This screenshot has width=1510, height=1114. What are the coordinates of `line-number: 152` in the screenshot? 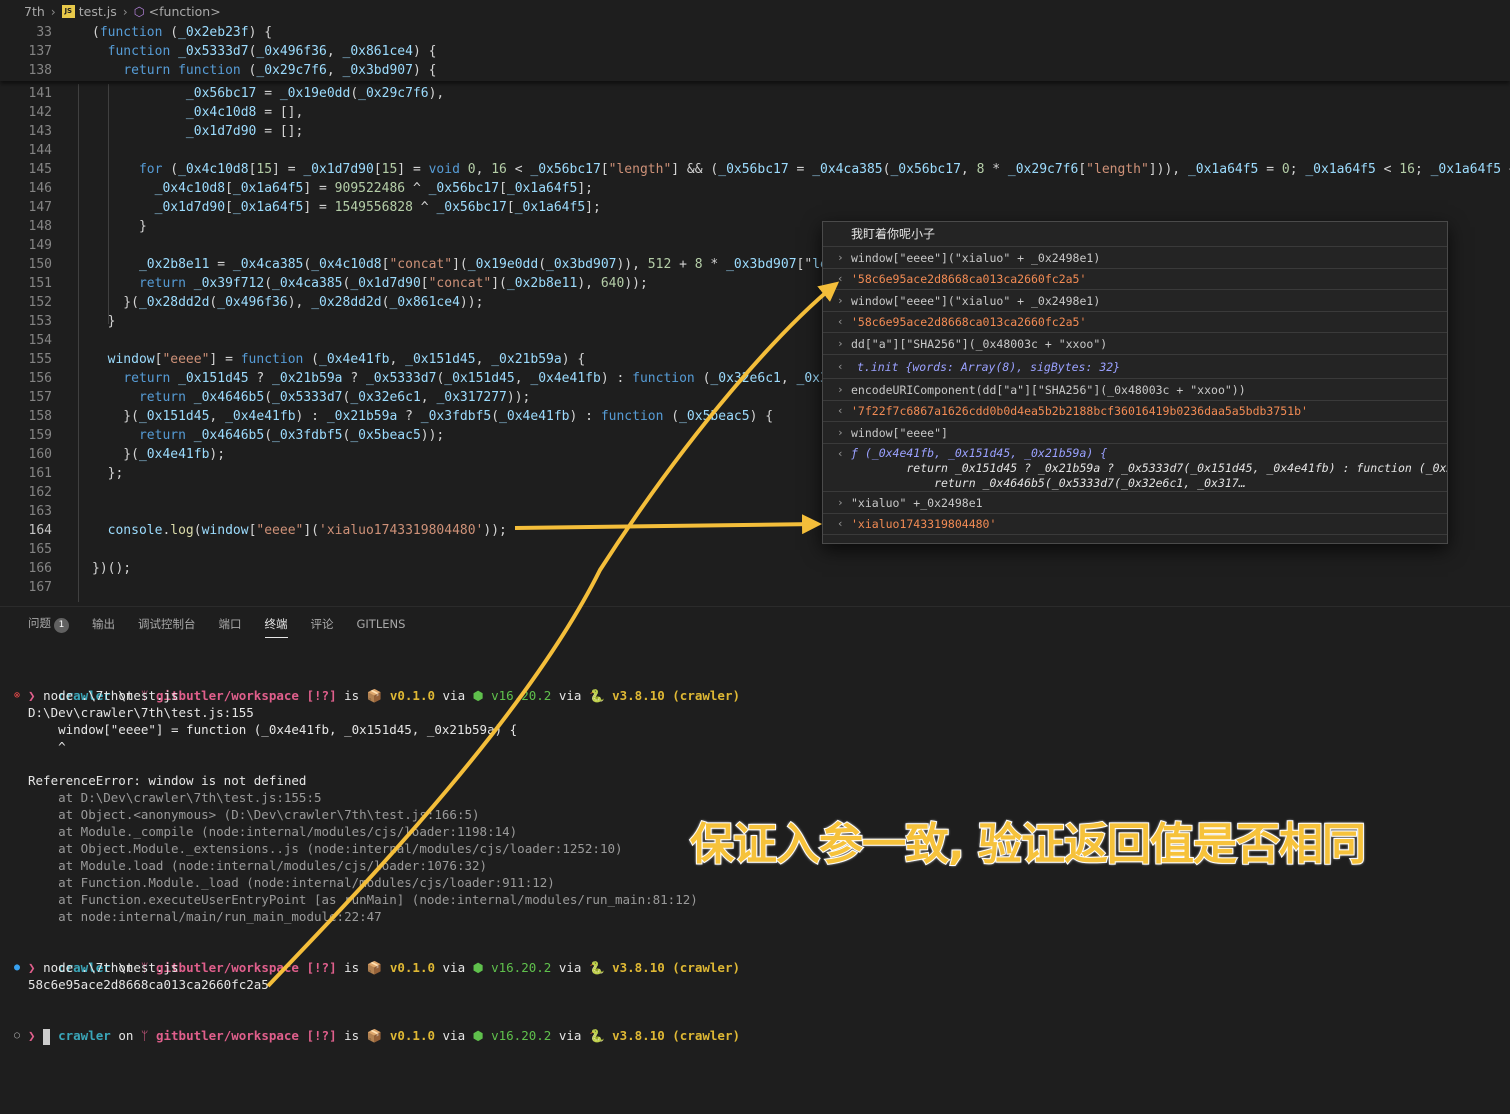 It's located at (26, 302).